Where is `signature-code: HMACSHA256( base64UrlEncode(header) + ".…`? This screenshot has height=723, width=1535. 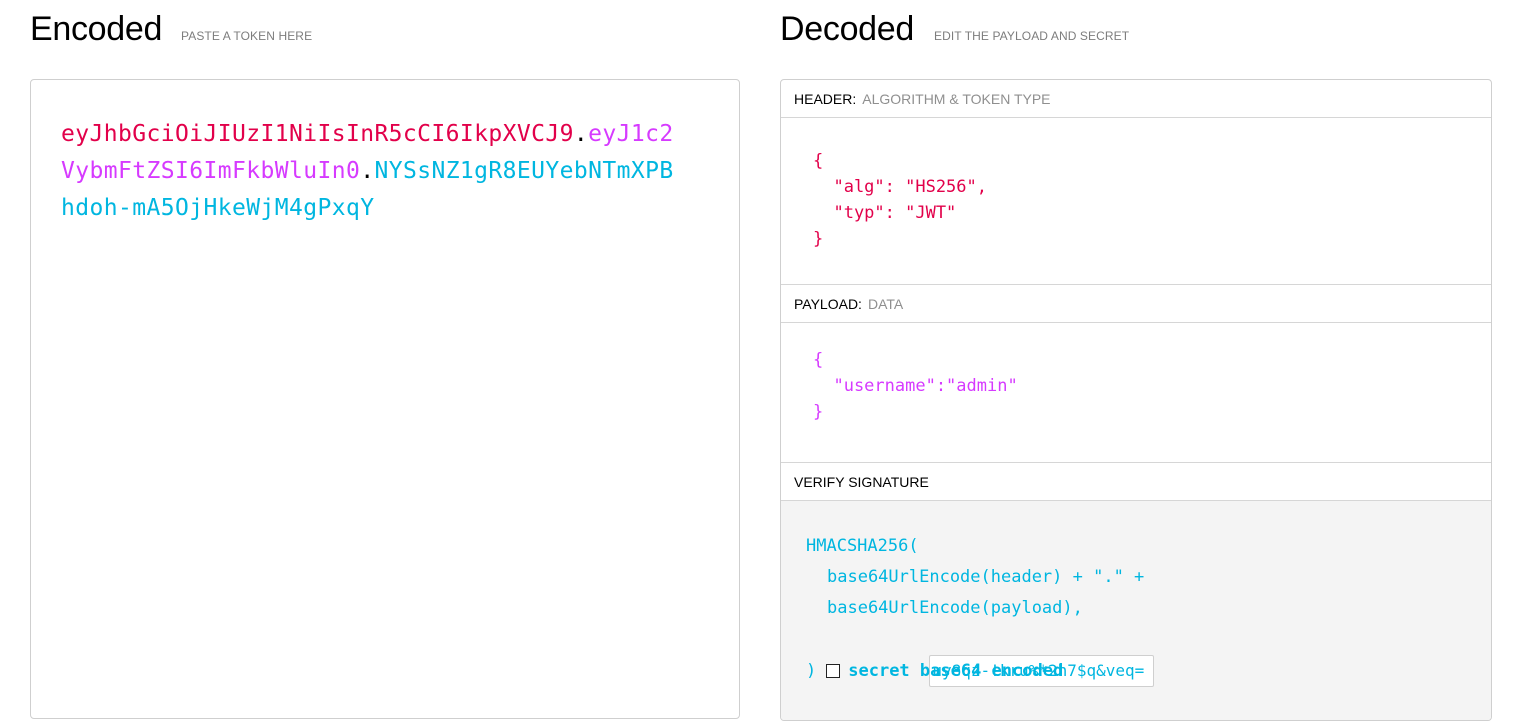
signature-code: HMACSHA256( base64UrlEncode(header) + ".… is located at coordinates (980, 609).